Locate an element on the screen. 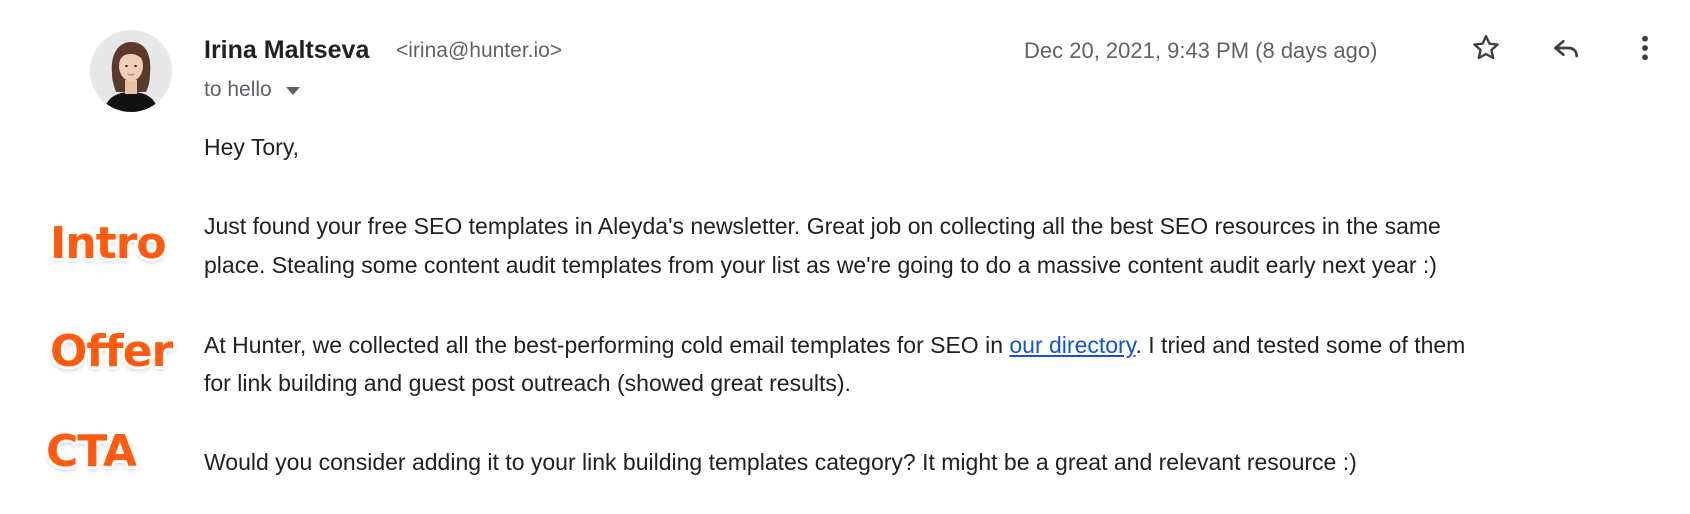 Image resolution: width=1690 pixels, height=514 pixels. sender-name: Irina Maltseva is located at coordinates (286, 50).